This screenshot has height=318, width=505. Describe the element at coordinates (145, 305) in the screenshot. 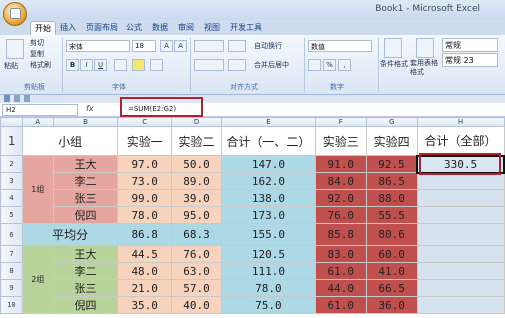

I see `data-cell: 35.0` at that location.